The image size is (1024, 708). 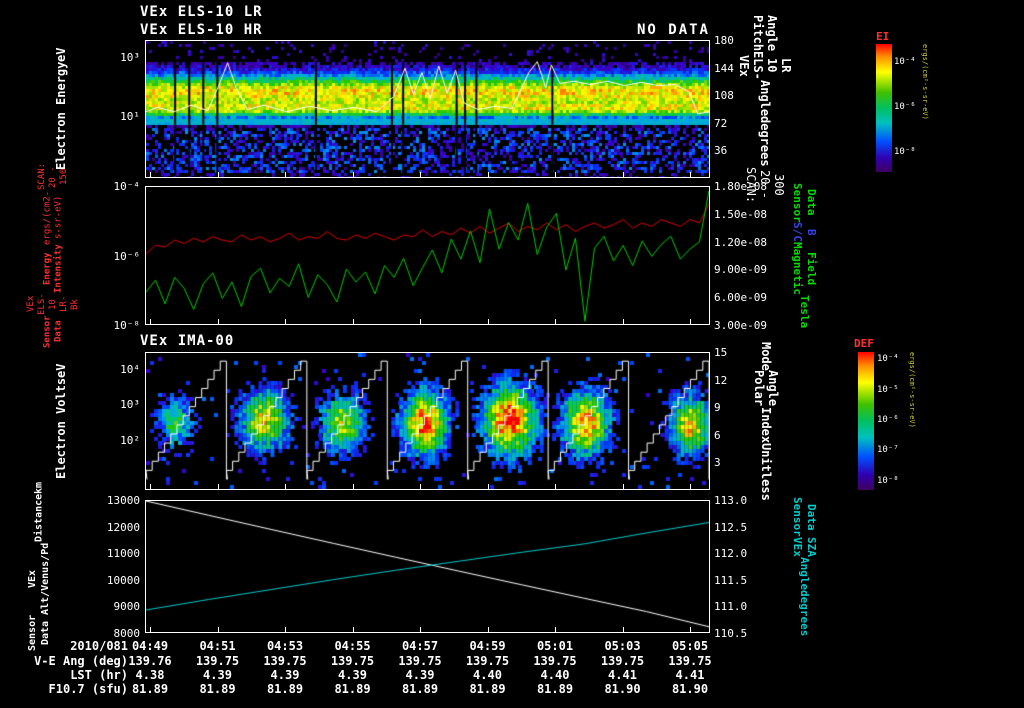 I want to click on axis-title-line: km, so click(x=39, y=488).